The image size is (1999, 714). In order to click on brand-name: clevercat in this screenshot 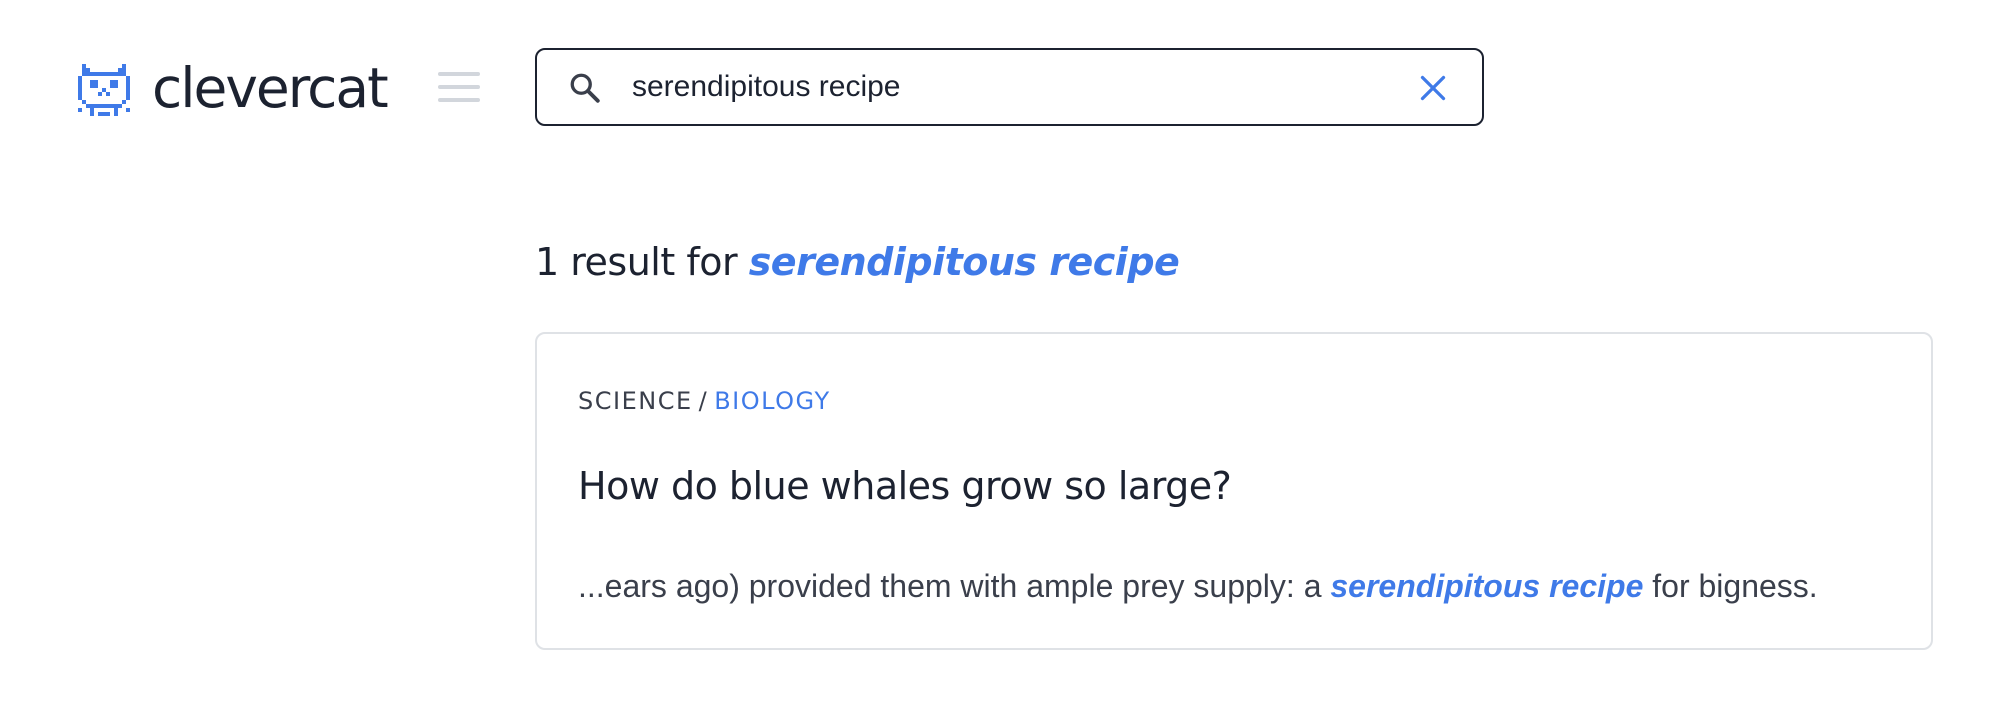, I will do `click(270, 88)`.